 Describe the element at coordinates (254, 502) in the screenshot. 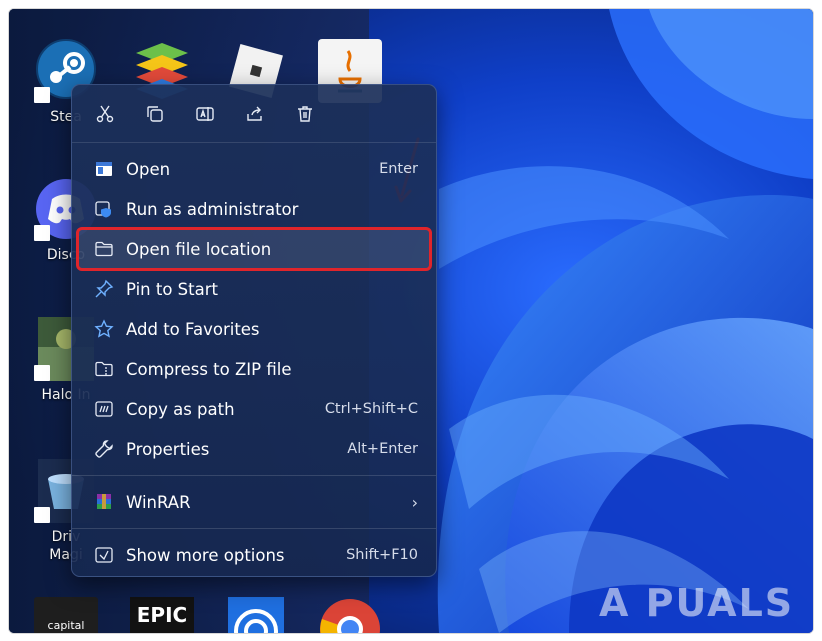

I see `menu-item-winrar: WinRAR ›` at that location.